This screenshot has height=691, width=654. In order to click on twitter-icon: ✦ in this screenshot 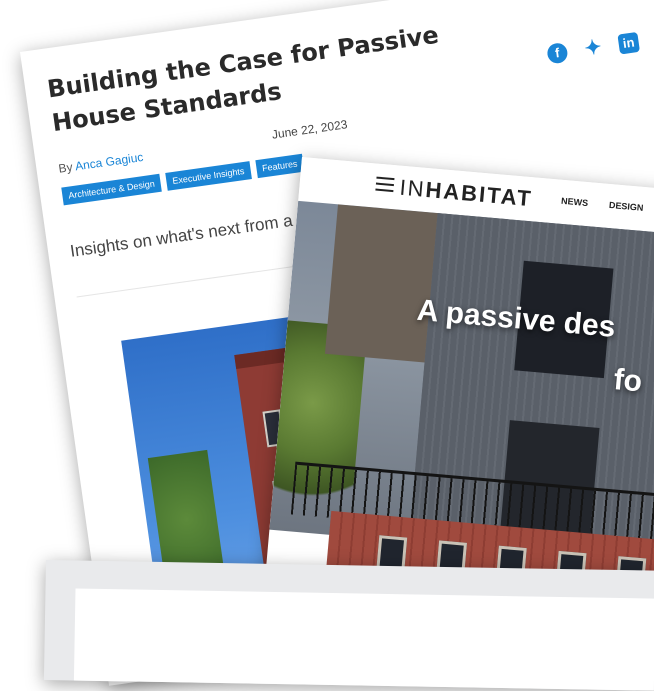, I will do `click(593, 48)`.